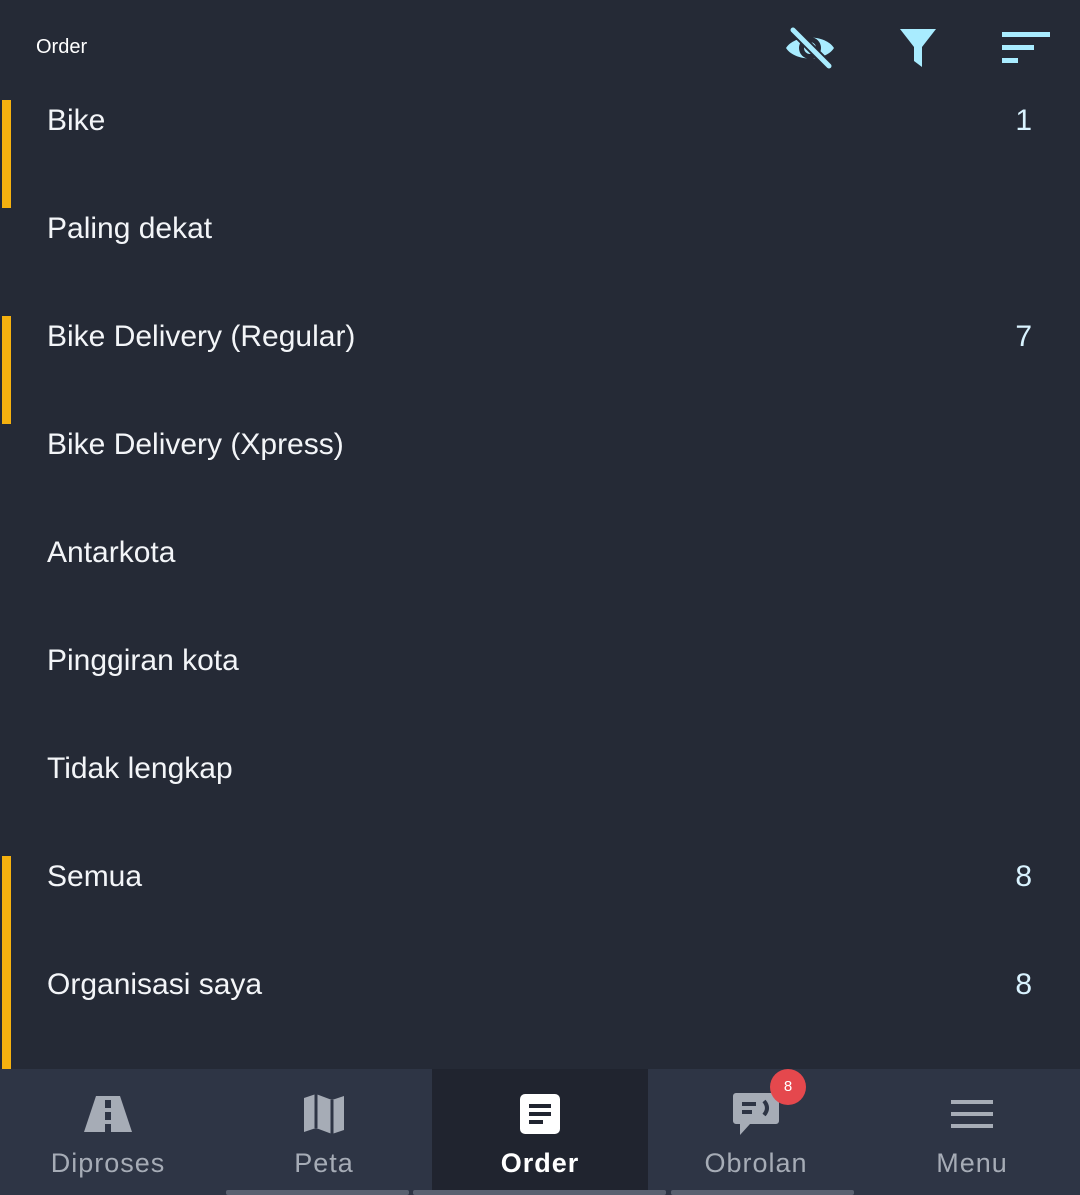  I want to click on nav-tab-diproses: Diproses, so click(108, 1132).